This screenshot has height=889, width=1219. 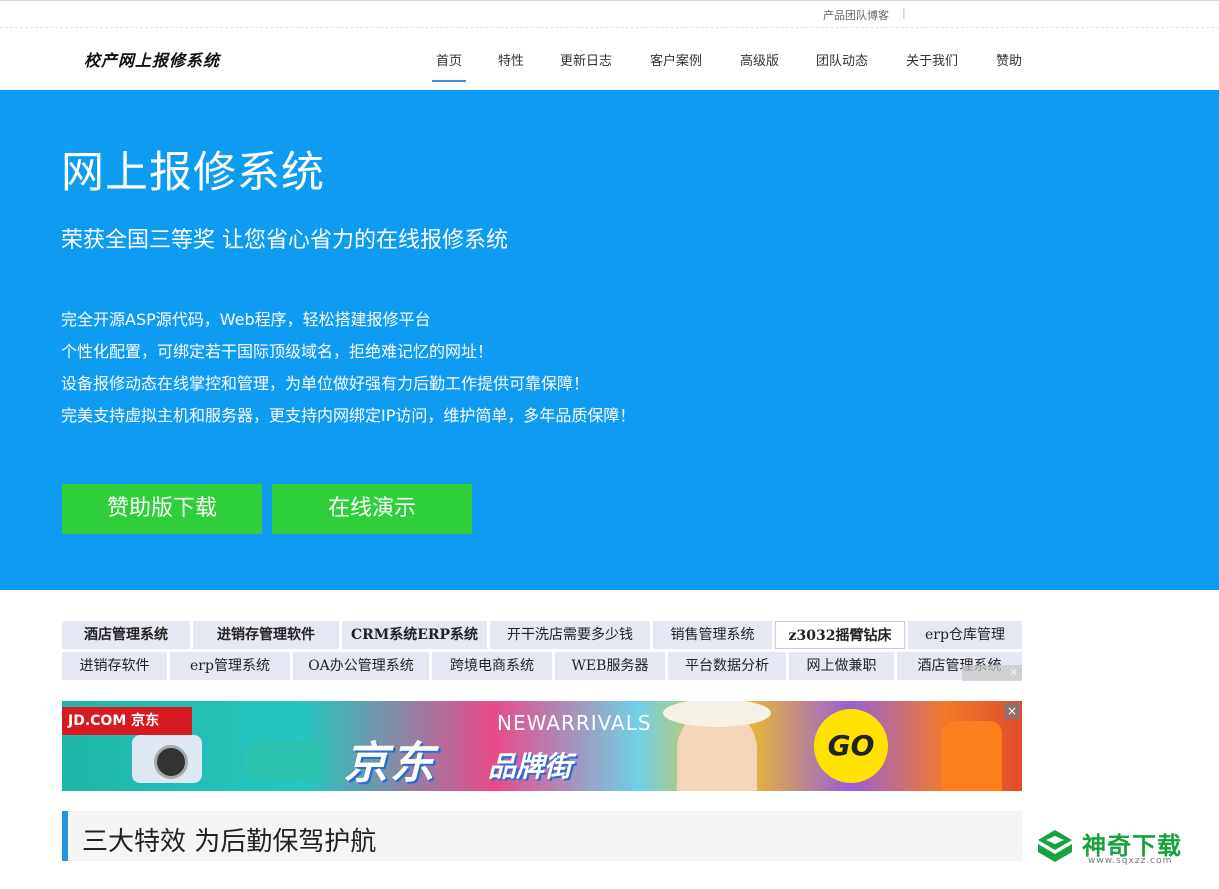 What do you see at coordinates (717, 714) in the screenshot?
I see `hat-image` at bounding box center [717, 714].